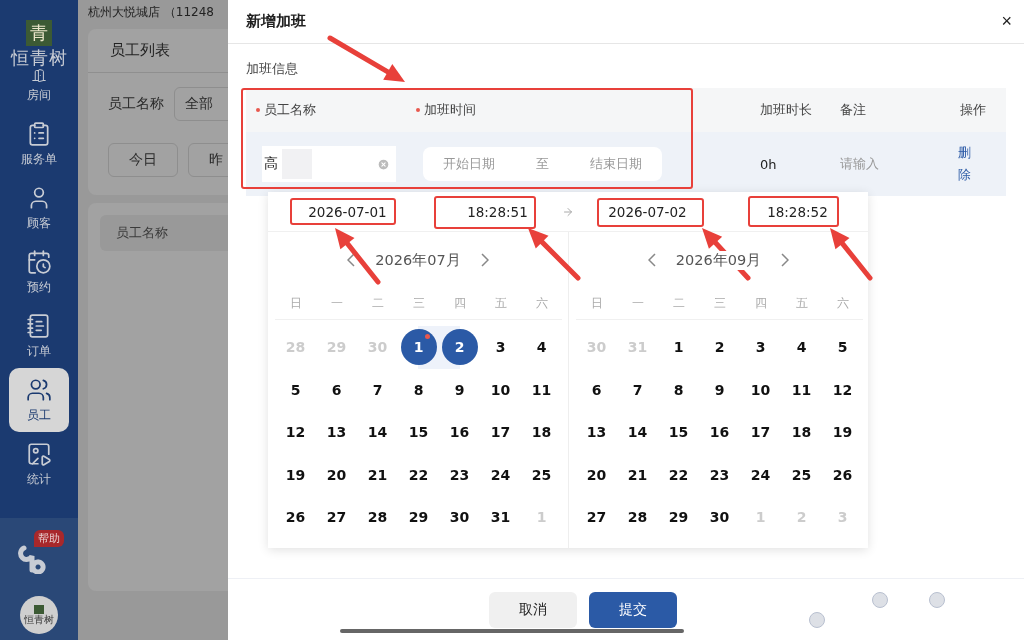  Describe the element at coordinates (497, 211) in the screenshot. I see `start-time-input: 18:28:51` at that location.